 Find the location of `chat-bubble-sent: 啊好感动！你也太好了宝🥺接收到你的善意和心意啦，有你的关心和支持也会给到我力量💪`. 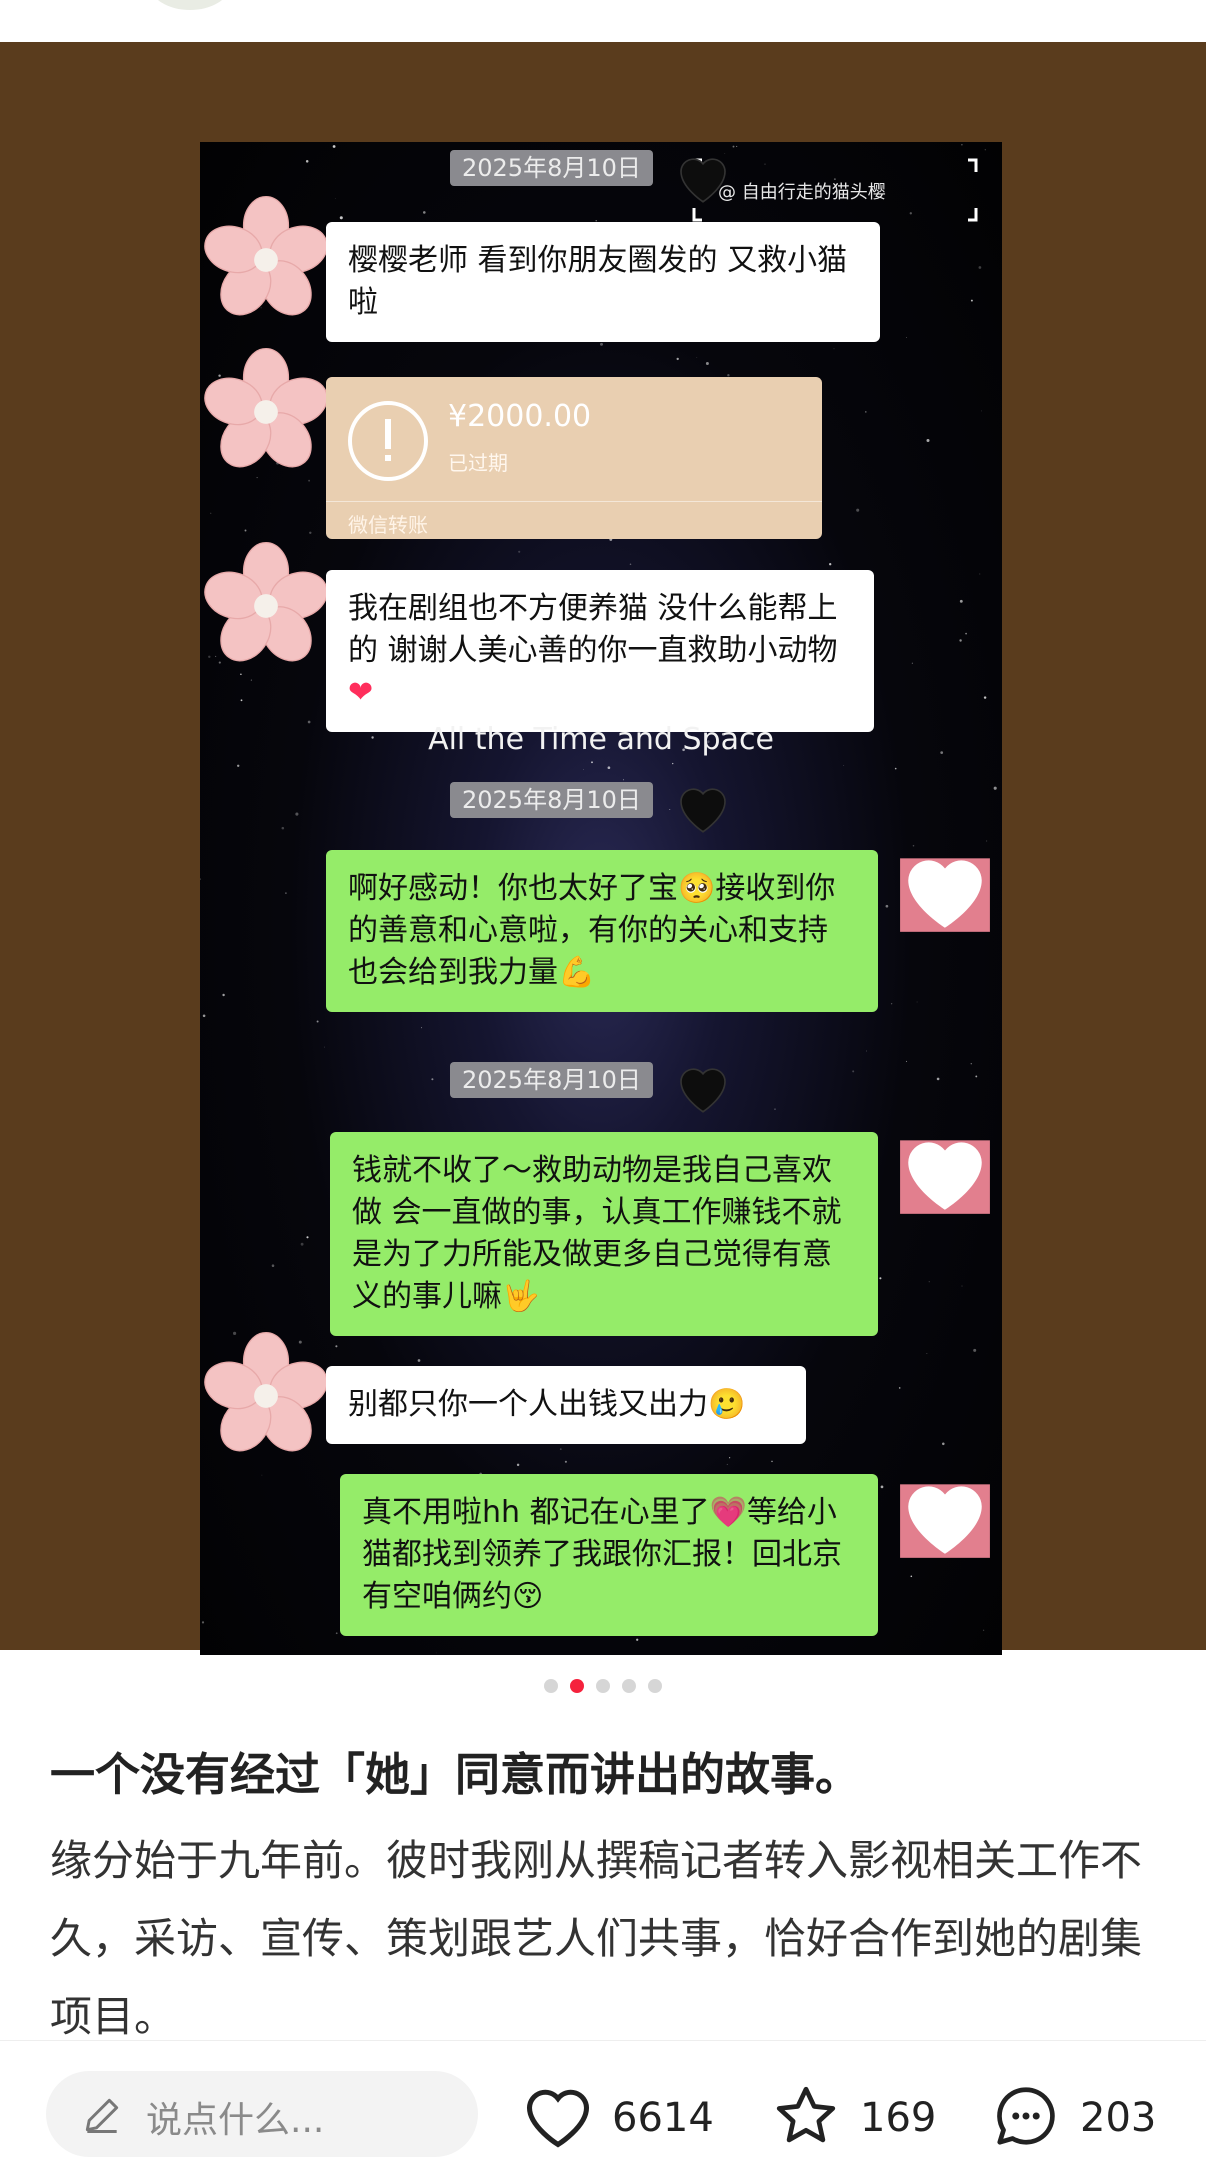

chat-bubble-sent: 啊好感动！你也太好了宝🥺接收到你的善意和心意啦，有你的关心和支持也会给到我力量💪 is located at coordinates (602, 931).